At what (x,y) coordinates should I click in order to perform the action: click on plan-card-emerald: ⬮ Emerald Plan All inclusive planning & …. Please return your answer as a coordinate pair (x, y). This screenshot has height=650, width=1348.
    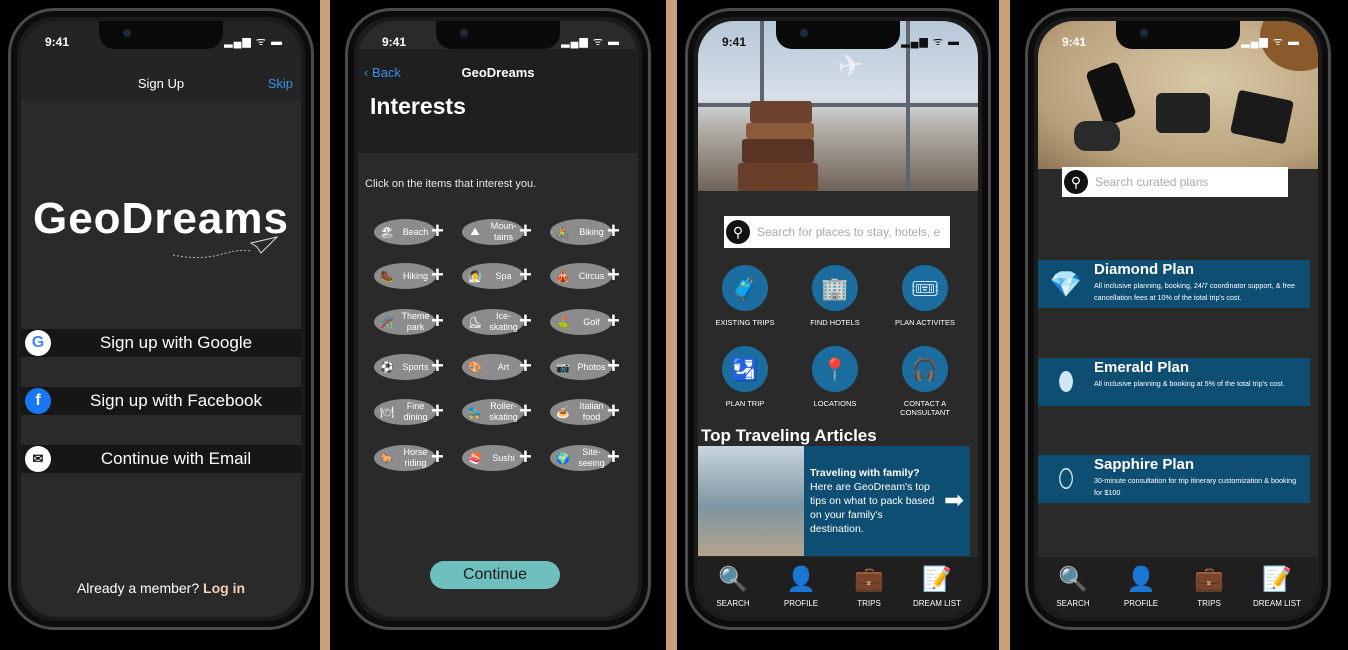
    Looking at the image, I should click on (1174, 382).